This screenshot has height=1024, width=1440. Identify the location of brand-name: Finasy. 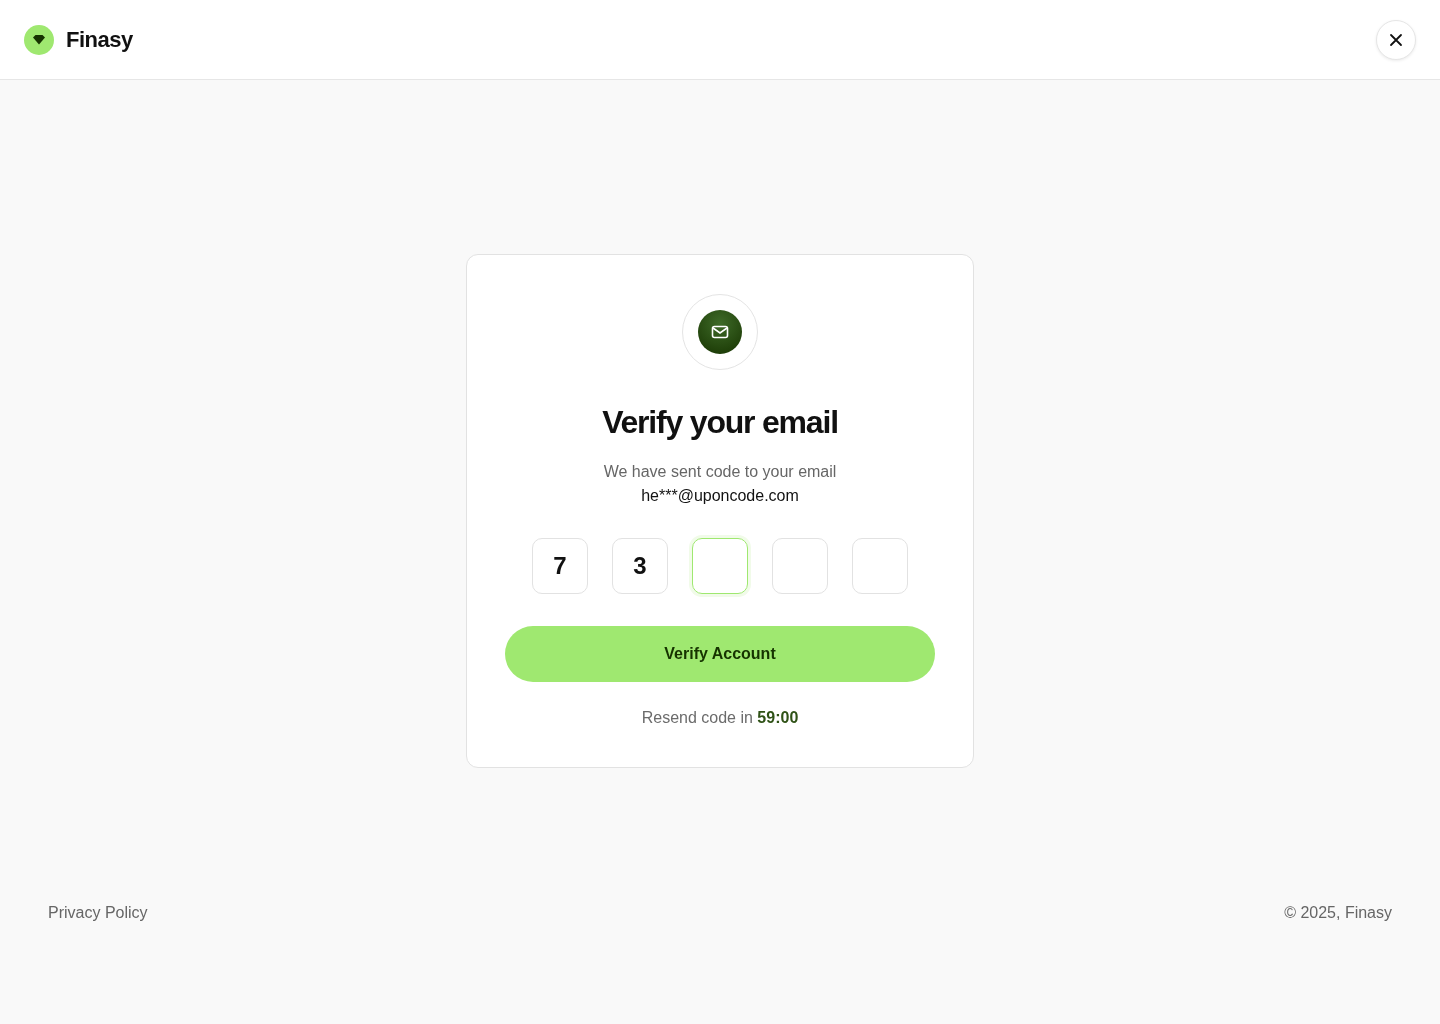
(99, 39).